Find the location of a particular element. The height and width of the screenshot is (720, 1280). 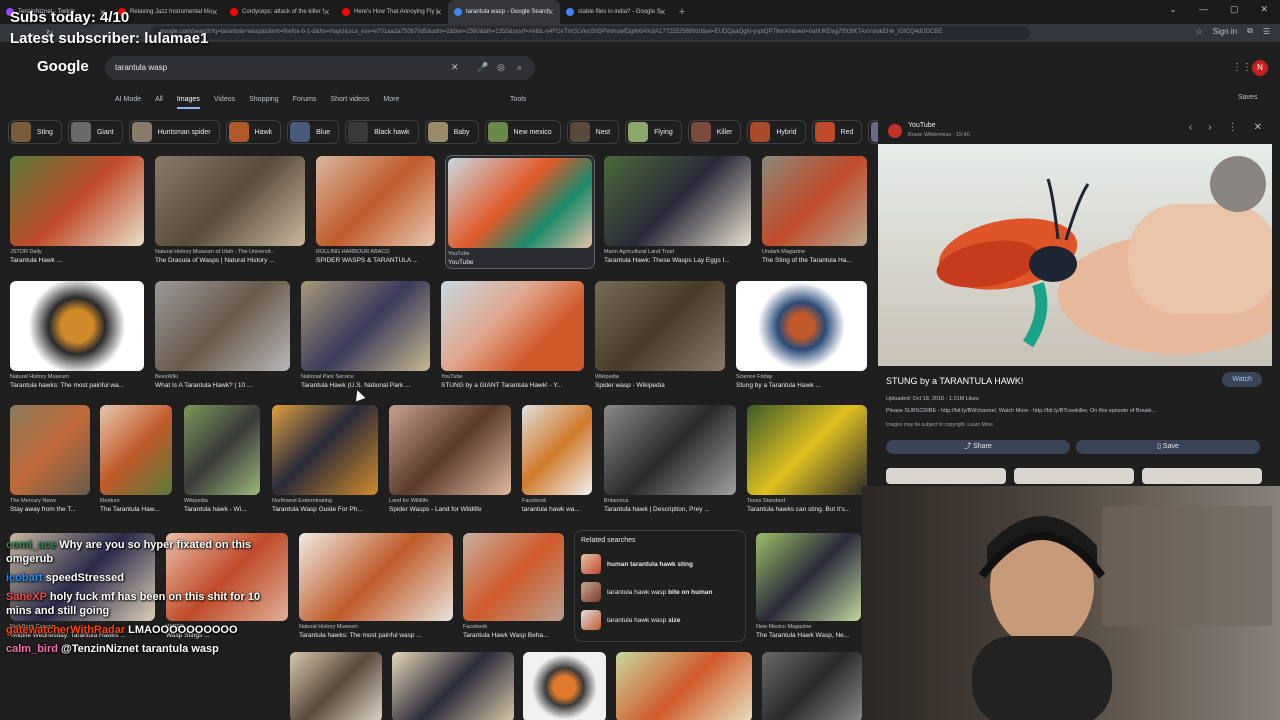

result-source: The Mercury News is located at coordinates (50, 501).